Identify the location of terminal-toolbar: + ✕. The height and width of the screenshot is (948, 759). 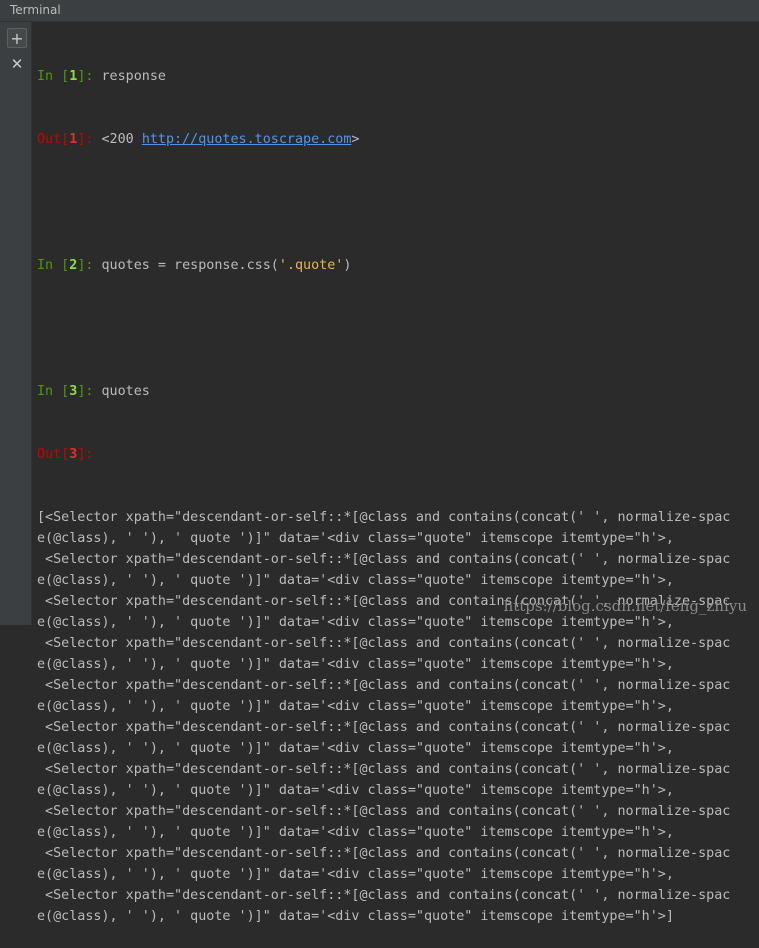
(16, 323).